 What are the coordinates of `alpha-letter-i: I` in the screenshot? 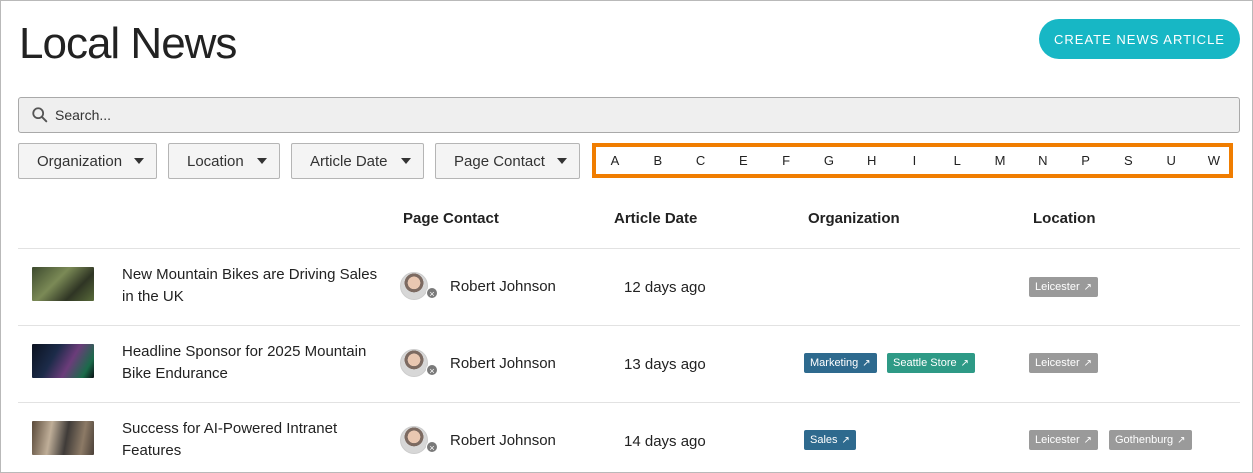 It's located at (914, 160).